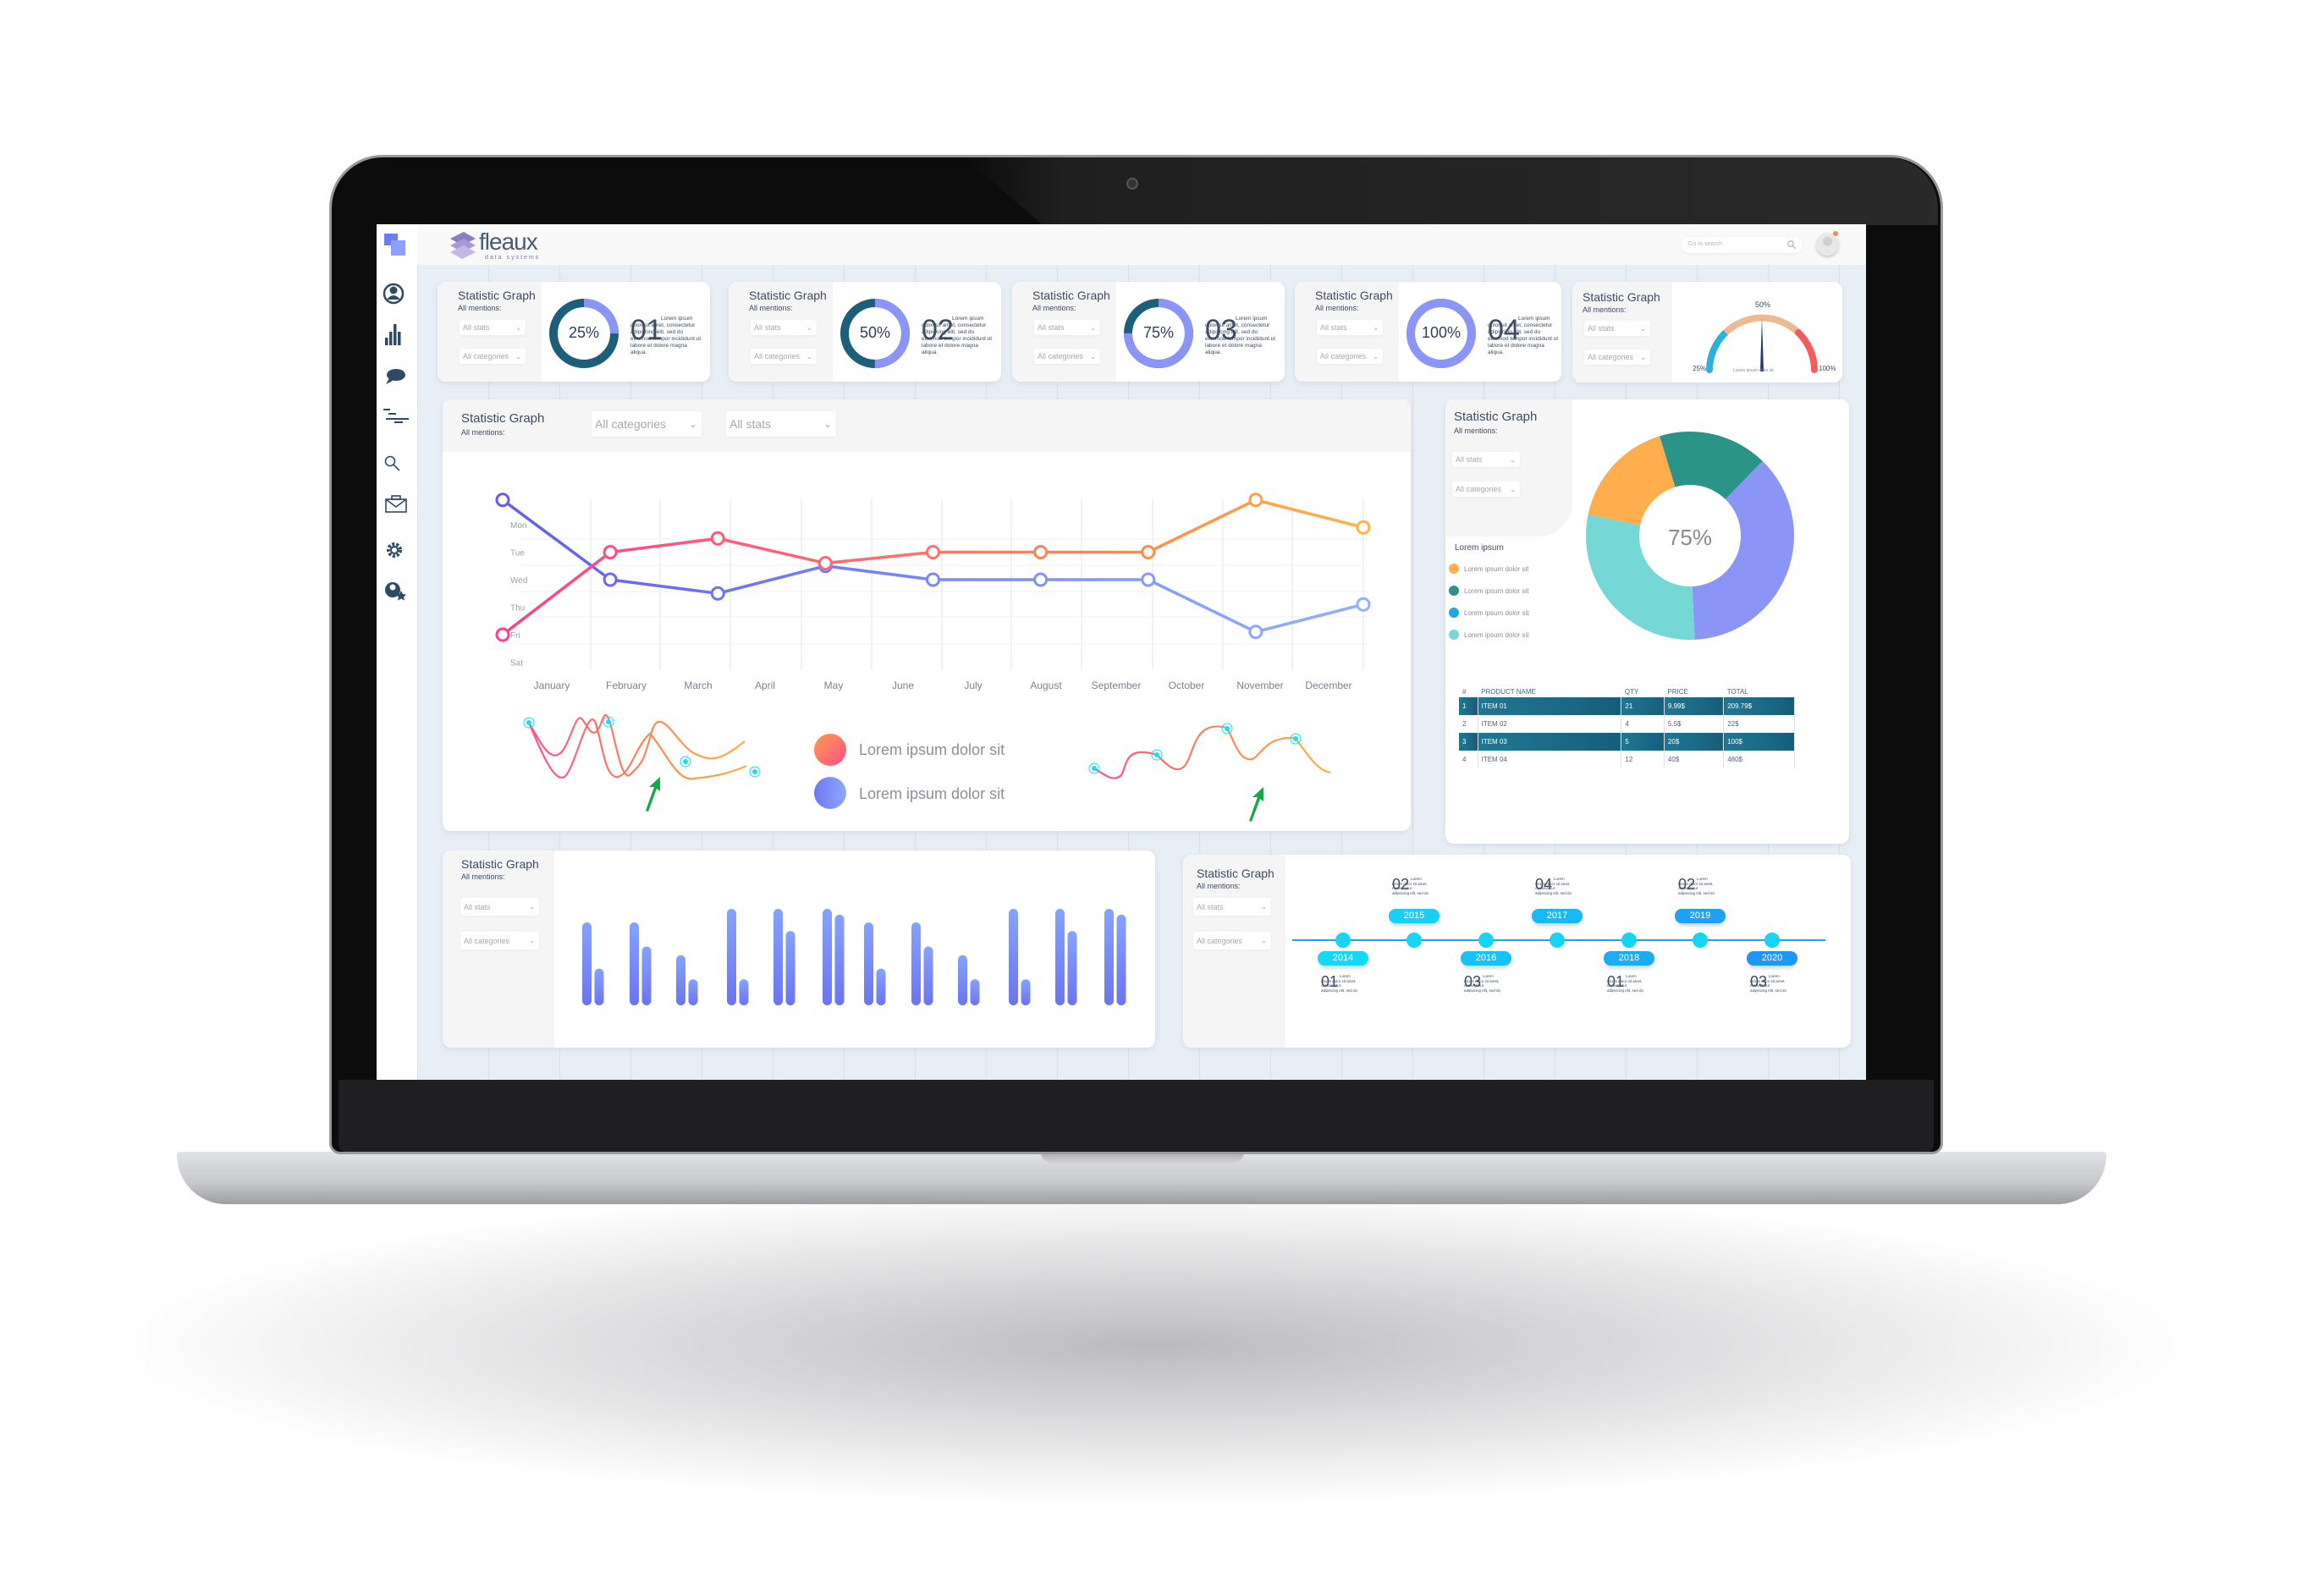 The height and width of the screenshot is (1596, 2312). Describe the element at coordinates (518, 581) in the screenshot. I see `y-tick-label: Wed` at that location.